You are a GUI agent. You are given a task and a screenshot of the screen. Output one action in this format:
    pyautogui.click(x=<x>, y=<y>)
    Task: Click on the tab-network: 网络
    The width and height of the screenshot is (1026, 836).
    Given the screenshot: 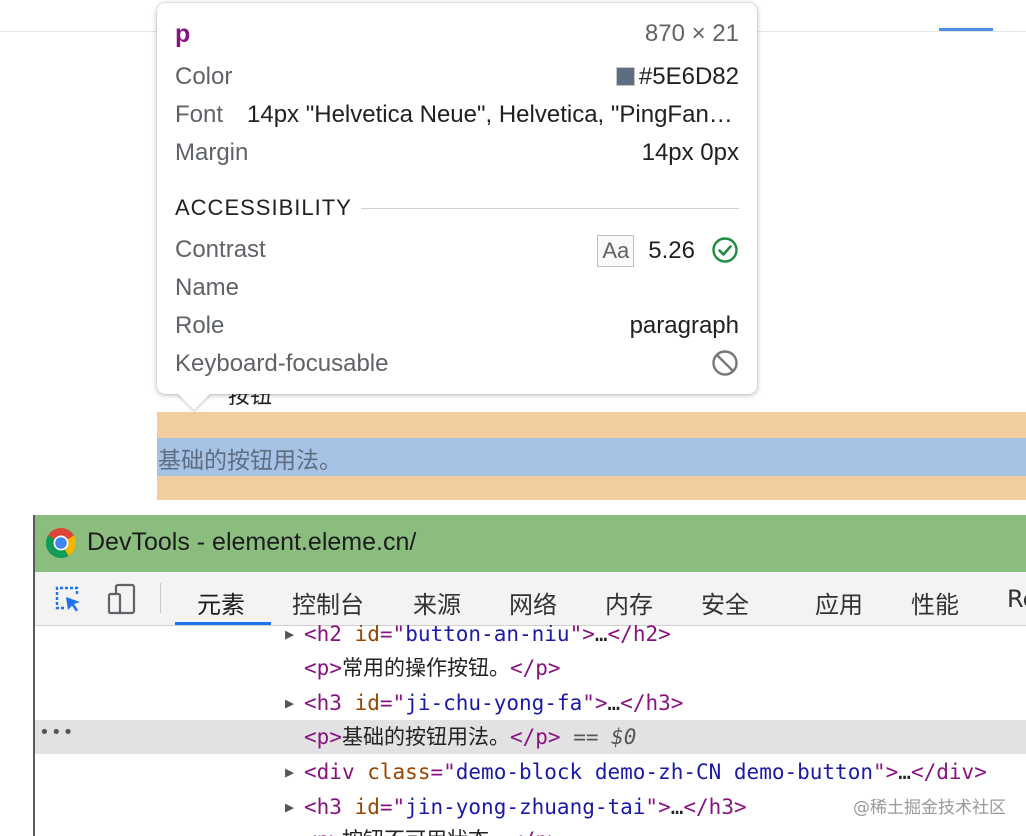 What is the action you would take?
    pyautogui.click(x=533, y=602)
    